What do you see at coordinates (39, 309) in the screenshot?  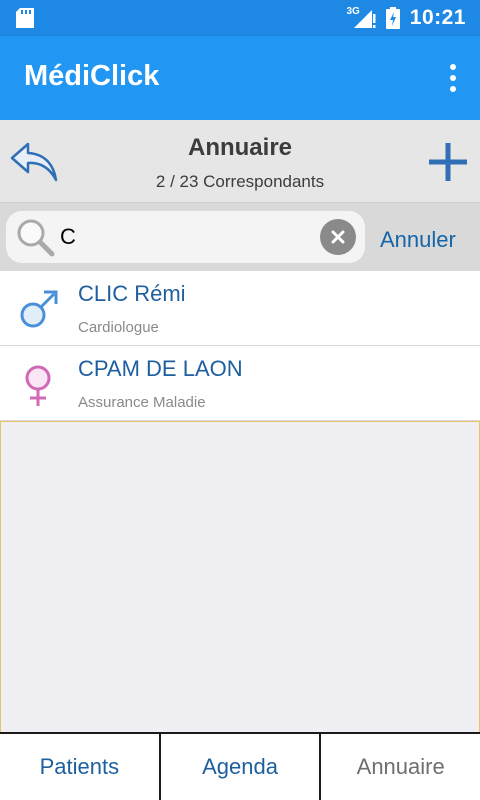 I see `male-symbol-icon` at bounding box center [39, 309].